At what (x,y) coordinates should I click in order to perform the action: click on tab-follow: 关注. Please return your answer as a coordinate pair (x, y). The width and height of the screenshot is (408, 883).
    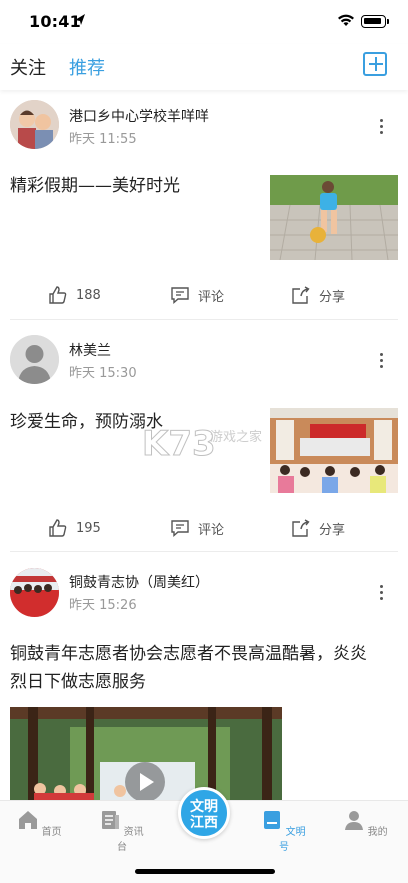
    Looking at the image, I should click on (28, 67).